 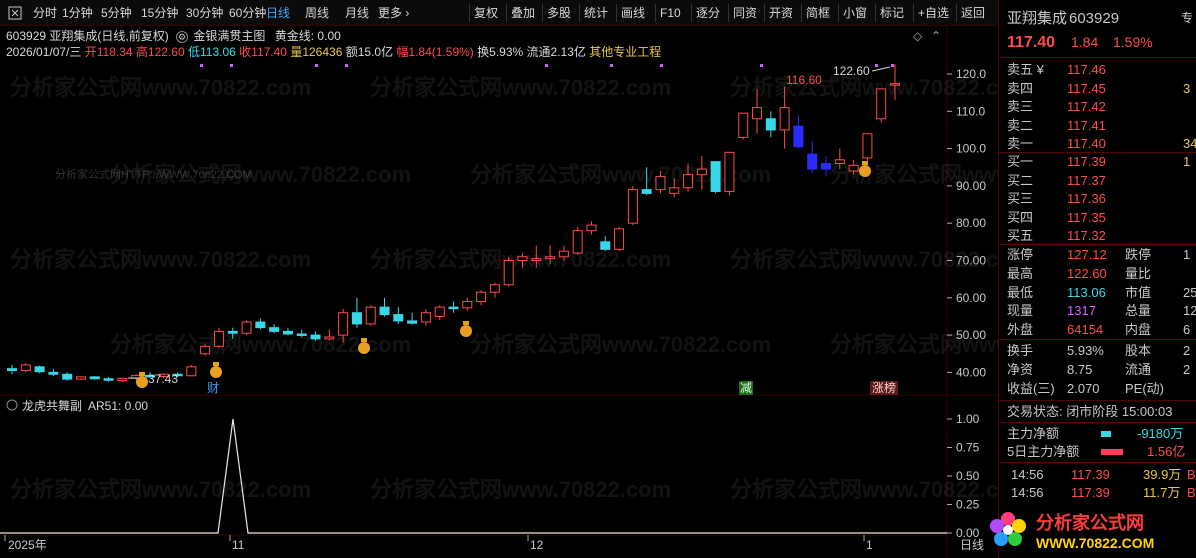 I want to click on period-tab-5: 60分钟, so click(x=247, y=13).